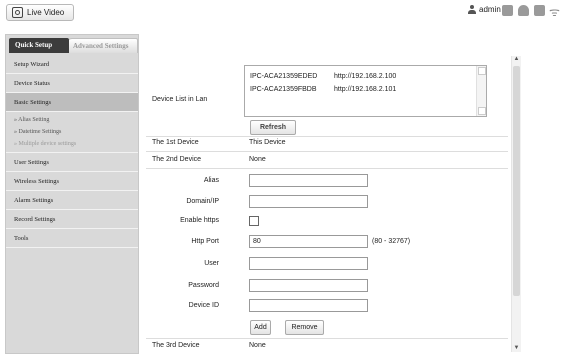 The width and height of the screenshot is (566, 354). What do you see at coordinates (102, 45) in the screenshot?
I see `tab-advanced-settings: Advanced Settings` at bounding box center [102, 45].